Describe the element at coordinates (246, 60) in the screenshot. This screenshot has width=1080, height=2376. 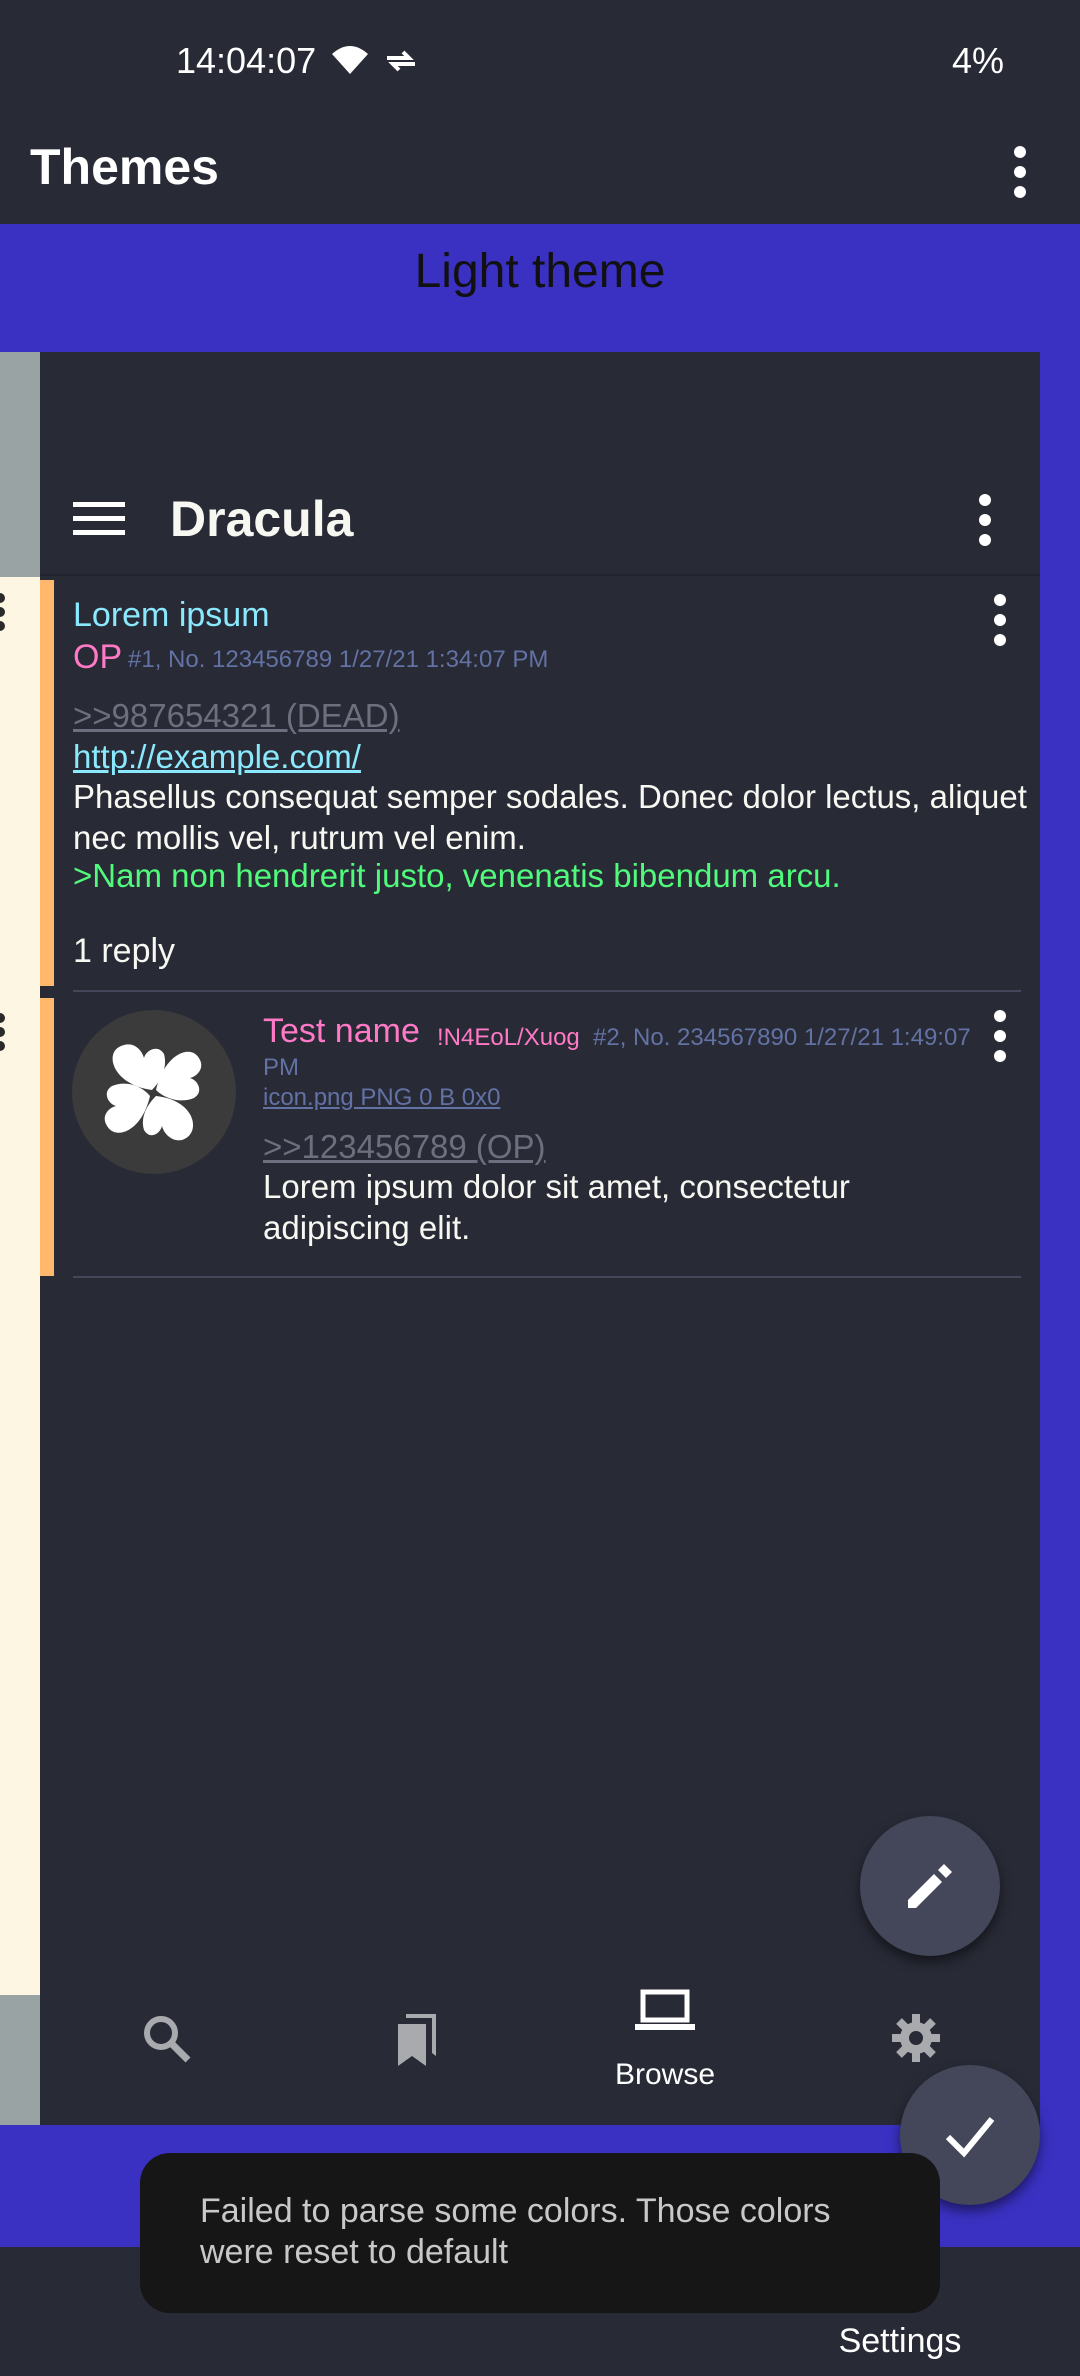
I see `status-time: 14:04:07` at that location.